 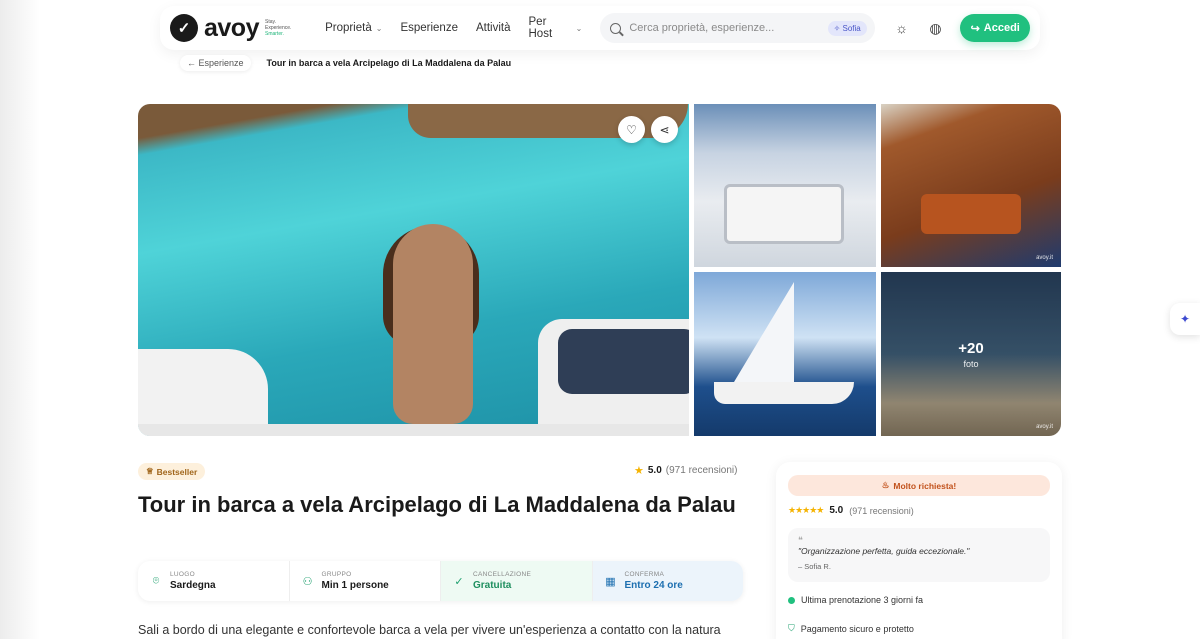 What do you see at coordinates (791, 600) in the screenshot?
I see `status-dot-icon` at bounding box center [791, 600].